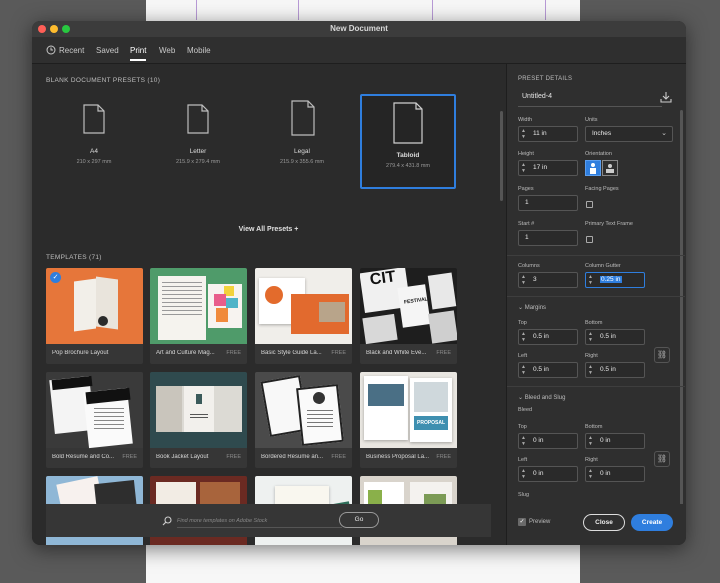 This screenshot has height=583, width=720. What do you see at coordinates (529, 266) in the screenshot?
I see `columns-label: Columns` at bounding box center [529, 266].